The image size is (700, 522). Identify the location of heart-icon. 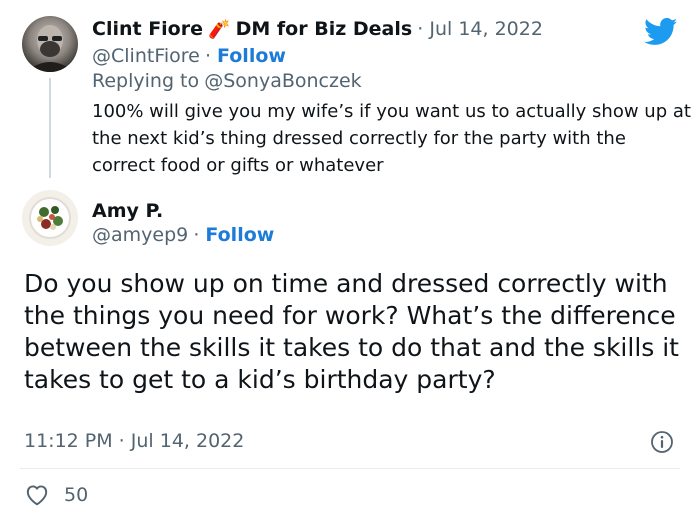
(37, 496).